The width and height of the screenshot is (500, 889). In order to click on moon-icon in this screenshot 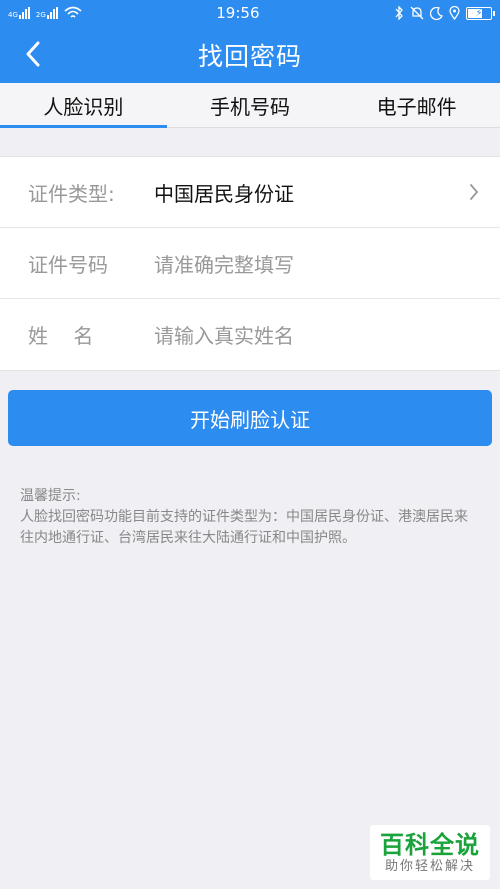, I will do `click(436, 13)`.